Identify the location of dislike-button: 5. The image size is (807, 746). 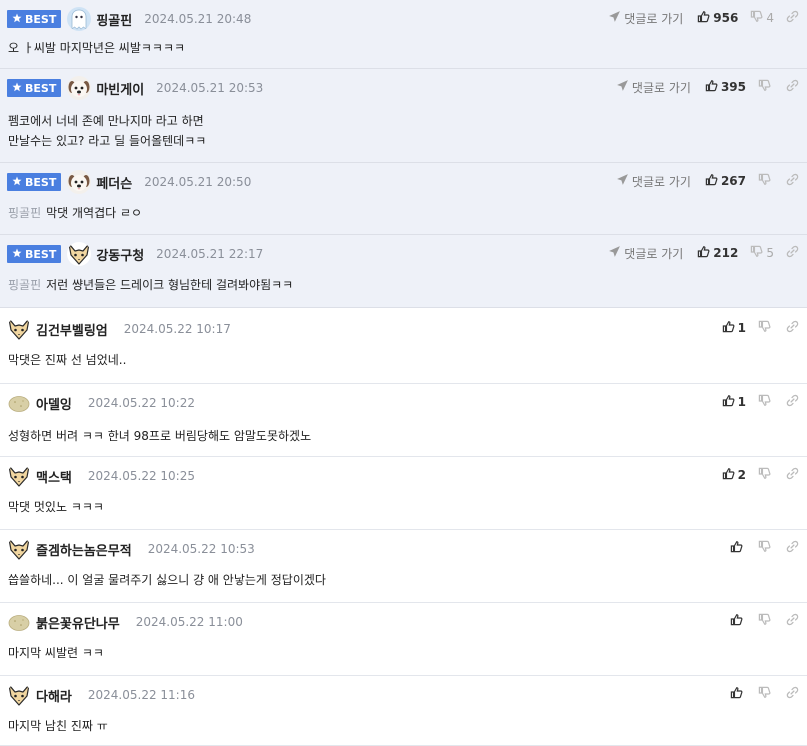
(766, 253).